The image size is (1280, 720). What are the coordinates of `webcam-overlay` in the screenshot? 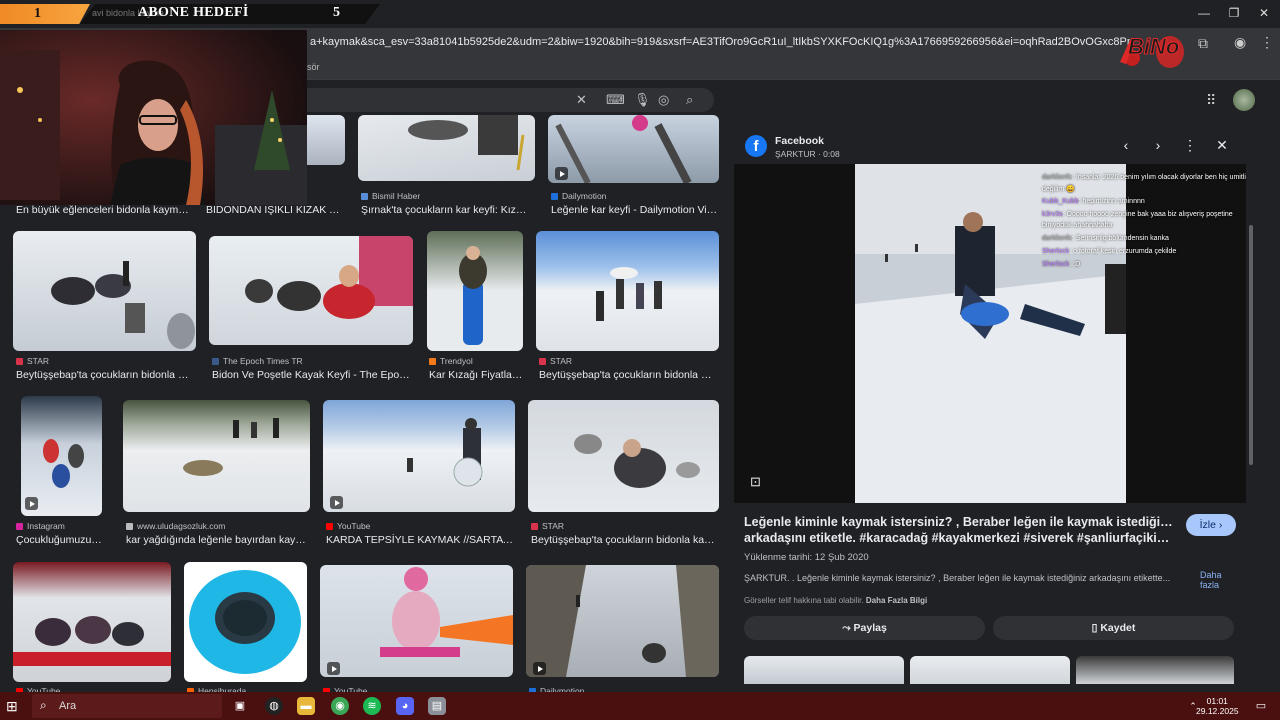 It's located at (153, 117).